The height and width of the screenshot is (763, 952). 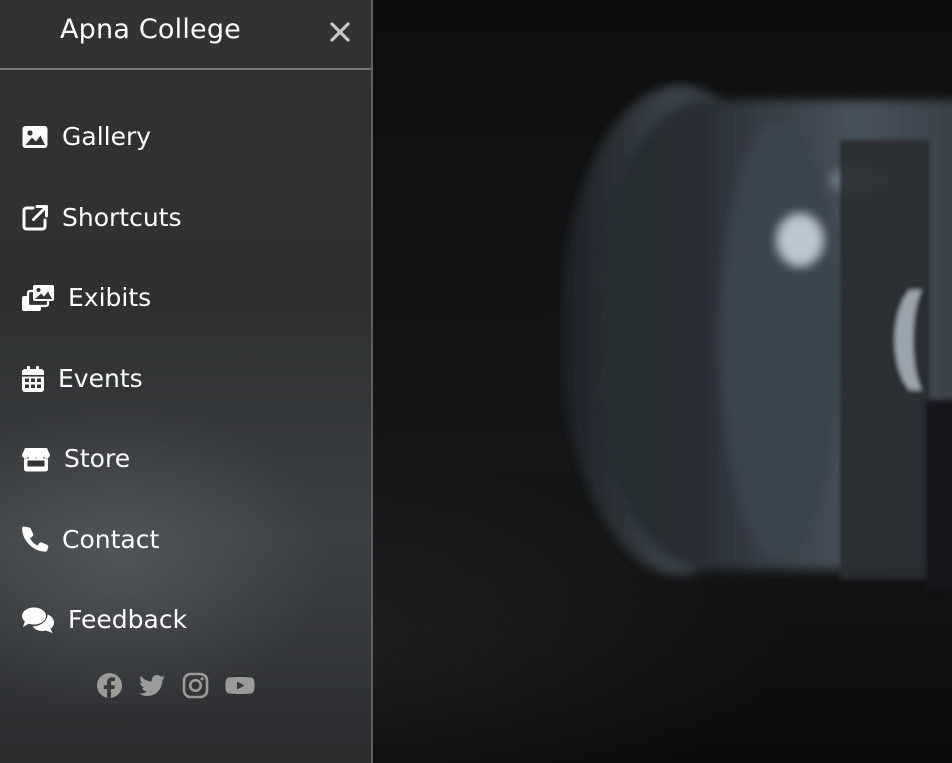 I want to click on sidebar-item-label: Contact, so click(x=111, y=539).